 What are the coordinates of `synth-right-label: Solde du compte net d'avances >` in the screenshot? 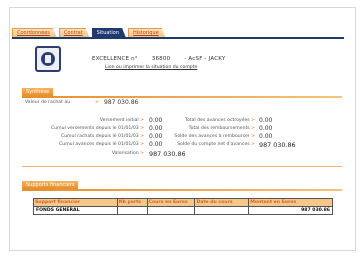 It's located at (216, 144).